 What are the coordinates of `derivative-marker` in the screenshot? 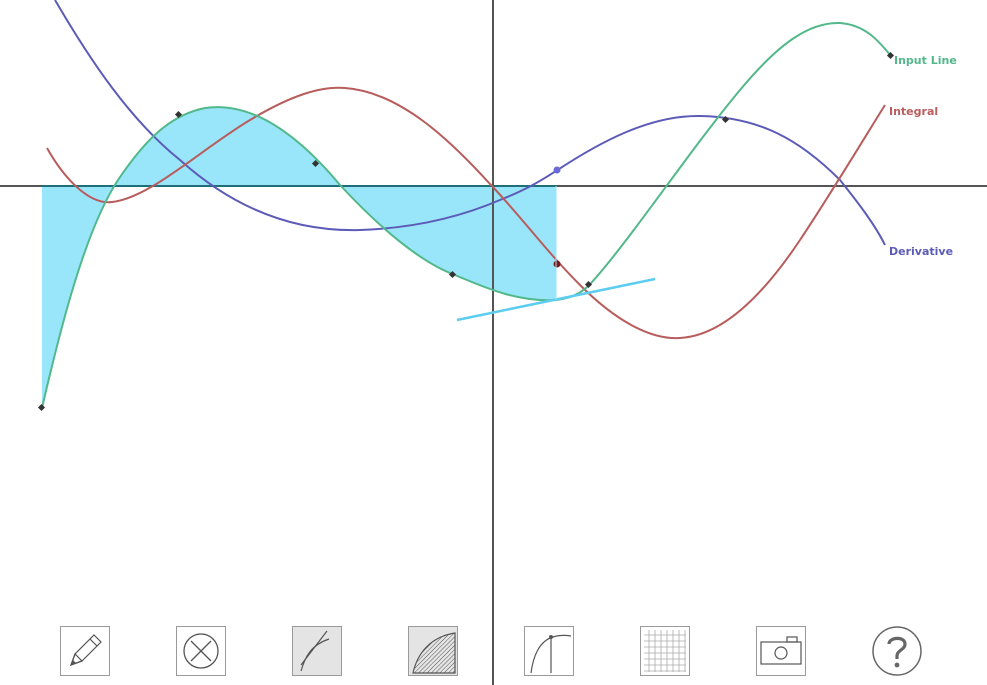 It's located at (557, 170).